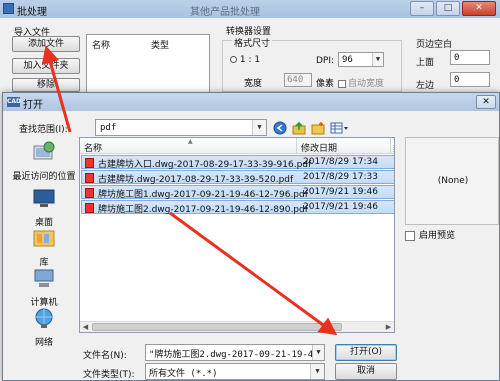  What do you see at coordinates (235, 371) in the screenshot?
I see `file-type-combo: 所有文件 (*.*) ▼` at bounding box center [235, 371].